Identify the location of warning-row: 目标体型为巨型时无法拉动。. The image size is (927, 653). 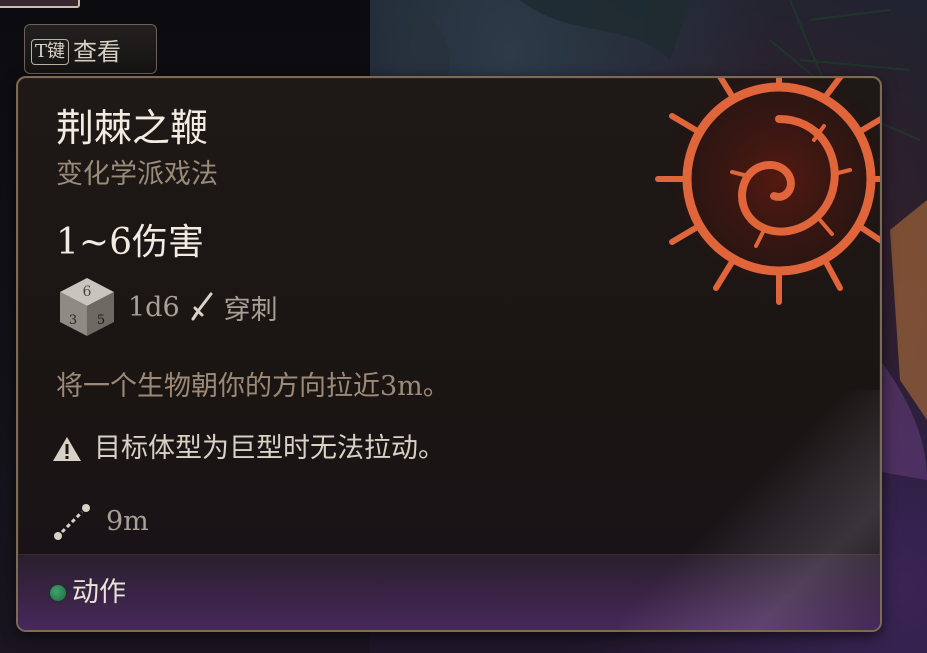
(248, 449).